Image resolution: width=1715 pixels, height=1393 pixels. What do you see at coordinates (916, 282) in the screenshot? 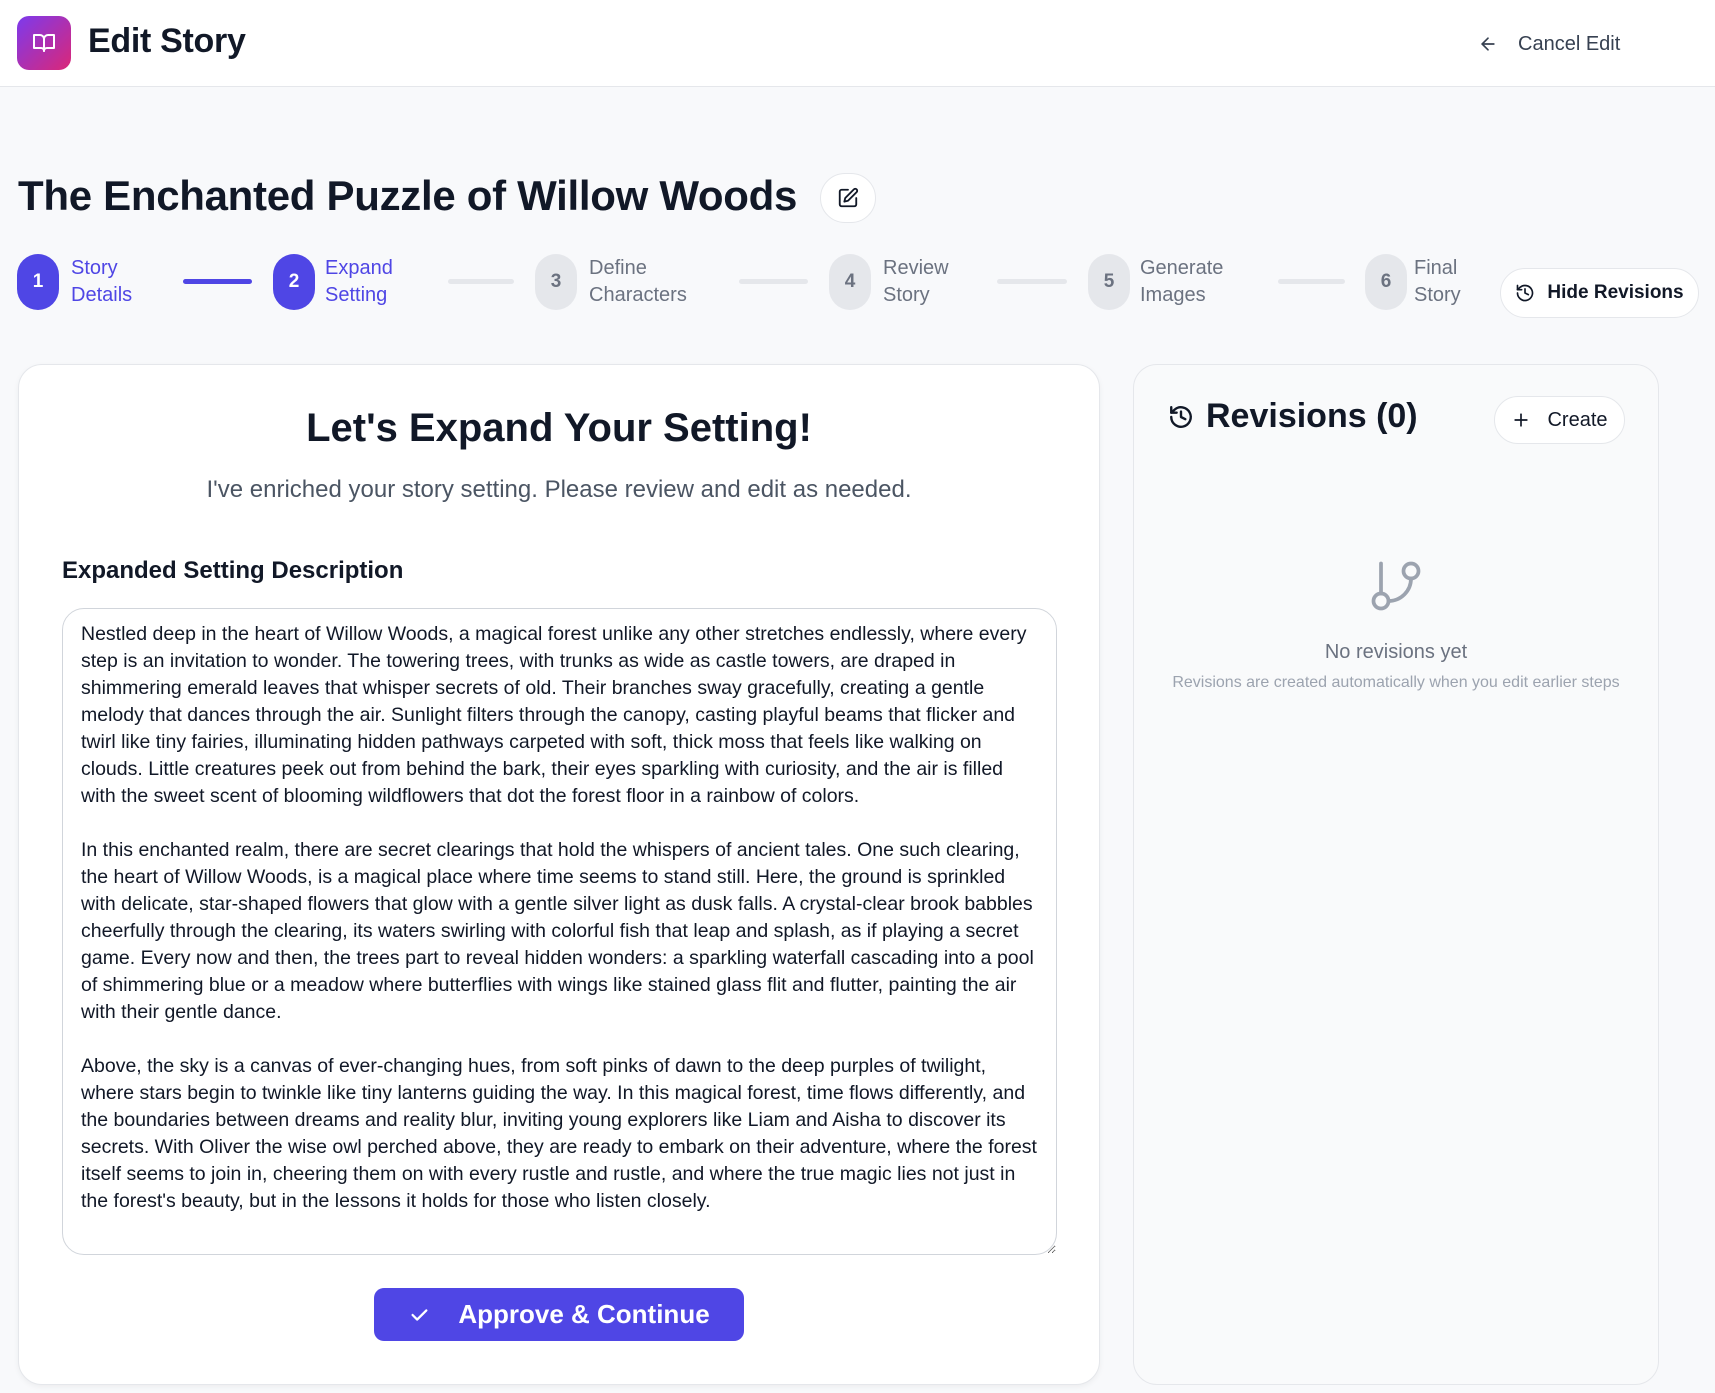
I see `step-4-label: Review Story` at bounding box center [916, 282].